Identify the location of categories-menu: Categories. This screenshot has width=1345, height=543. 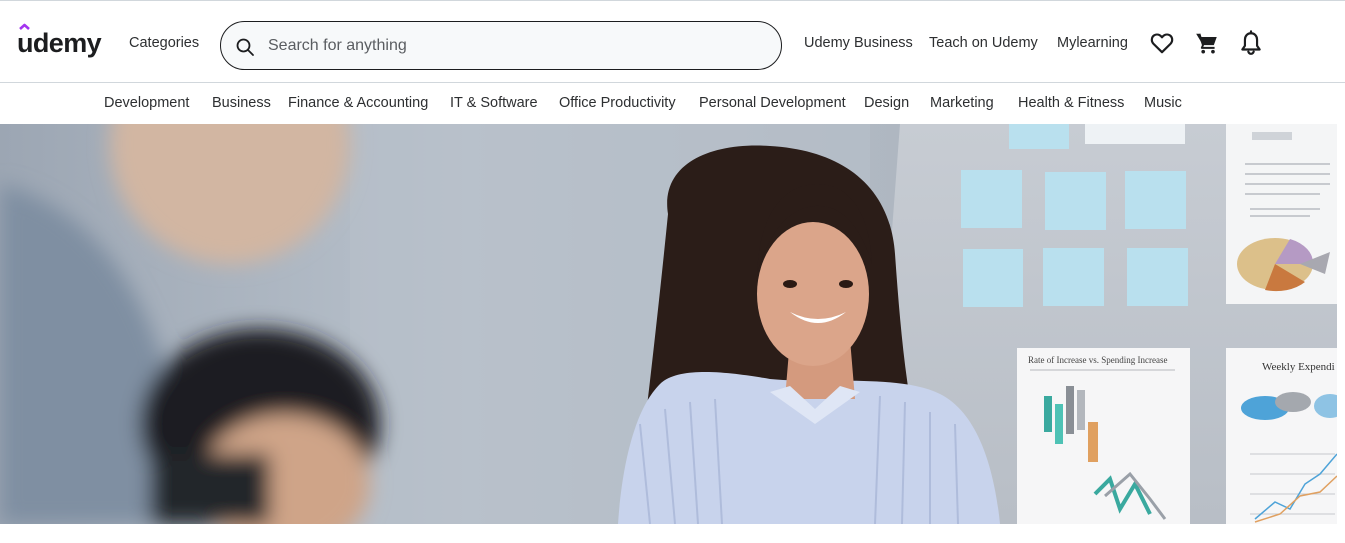
(164, 43).